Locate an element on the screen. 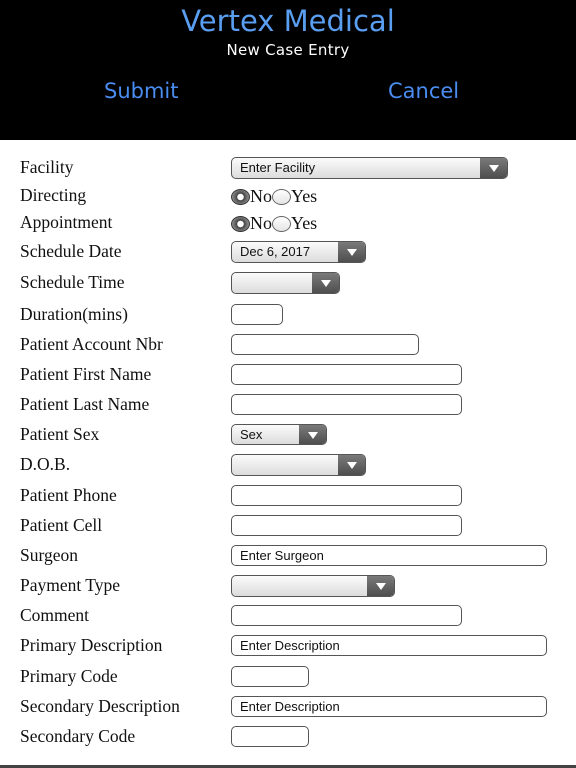  primary-code-input is located at coordinates (270, 676).